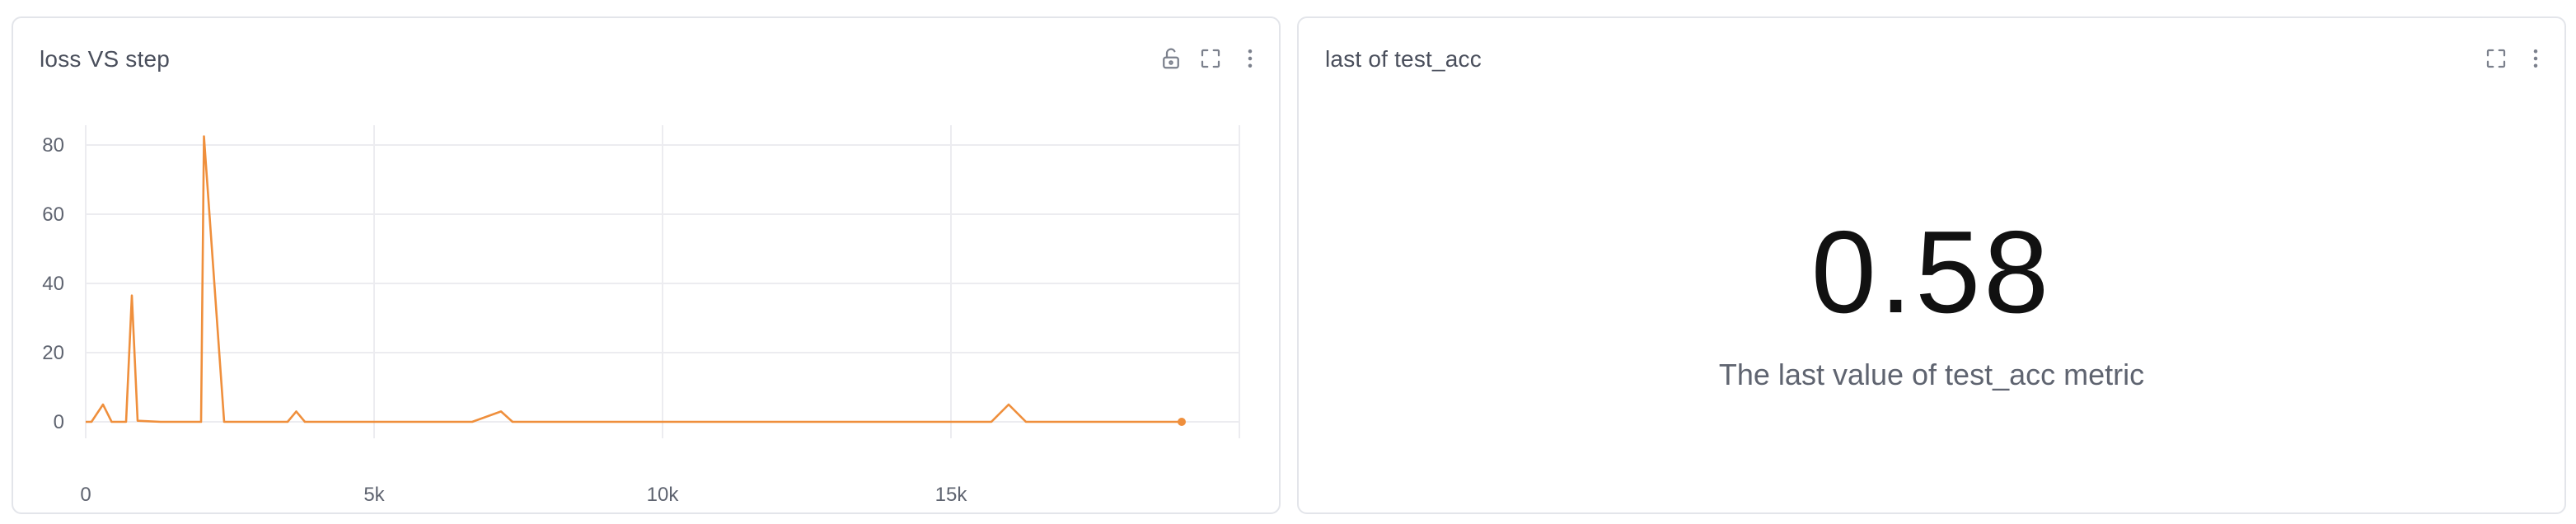 The image size is (2576, 524). I want to click on y-tick-label: 80, so click(53, 145).